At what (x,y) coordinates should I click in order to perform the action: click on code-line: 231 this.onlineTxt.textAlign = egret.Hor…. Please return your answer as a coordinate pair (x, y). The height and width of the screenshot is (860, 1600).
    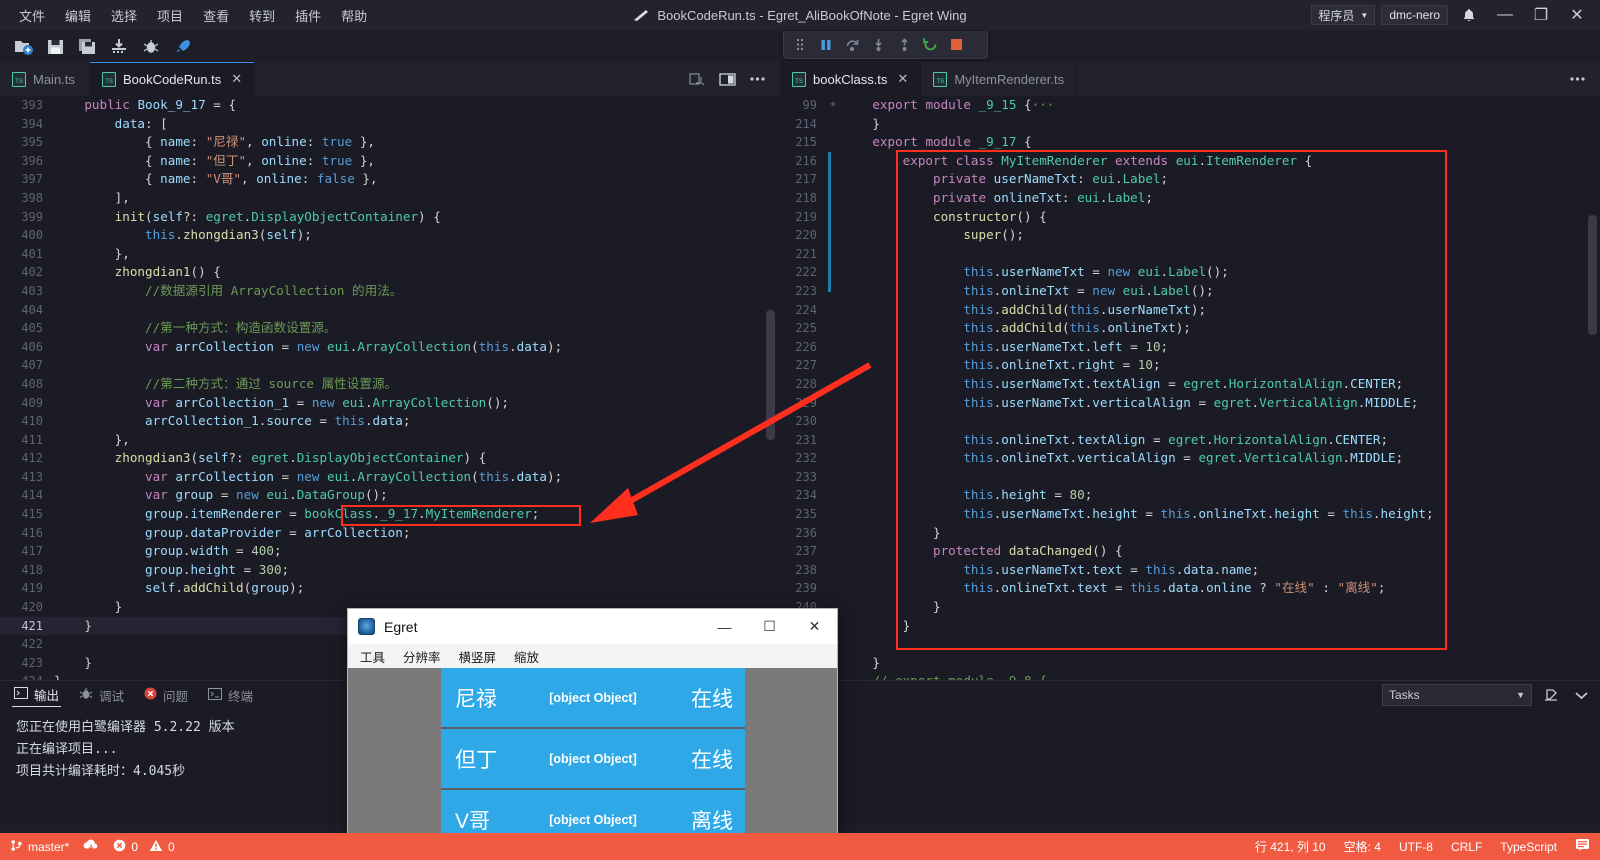
    Looking at the image, I should click on (1190, 440).